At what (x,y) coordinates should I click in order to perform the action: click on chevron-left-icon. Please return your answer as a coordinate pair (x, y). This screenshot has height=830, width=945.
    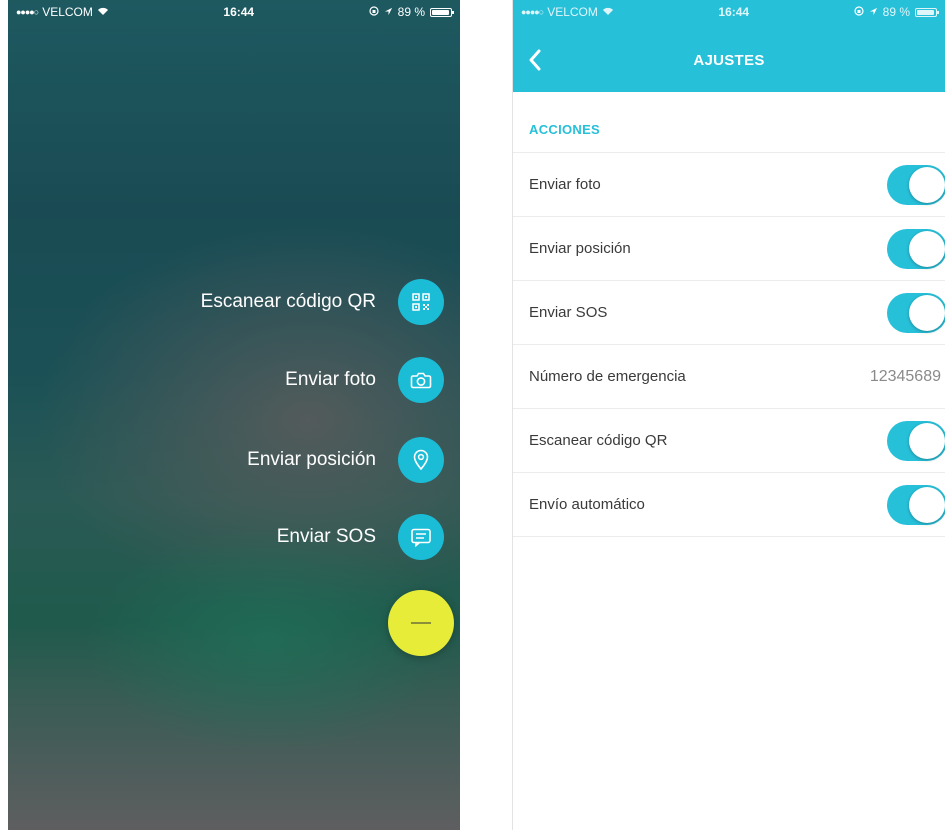
    Looking at the image, I should click on (535, 60).